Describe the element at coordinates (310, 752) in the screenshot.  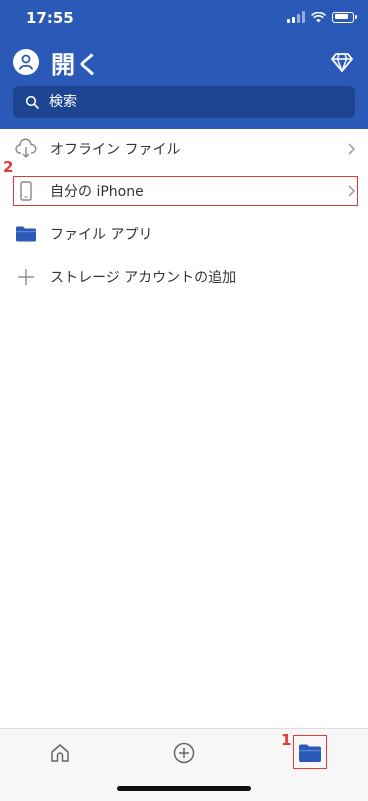
I see `highlight-box-open-tab` at that location.